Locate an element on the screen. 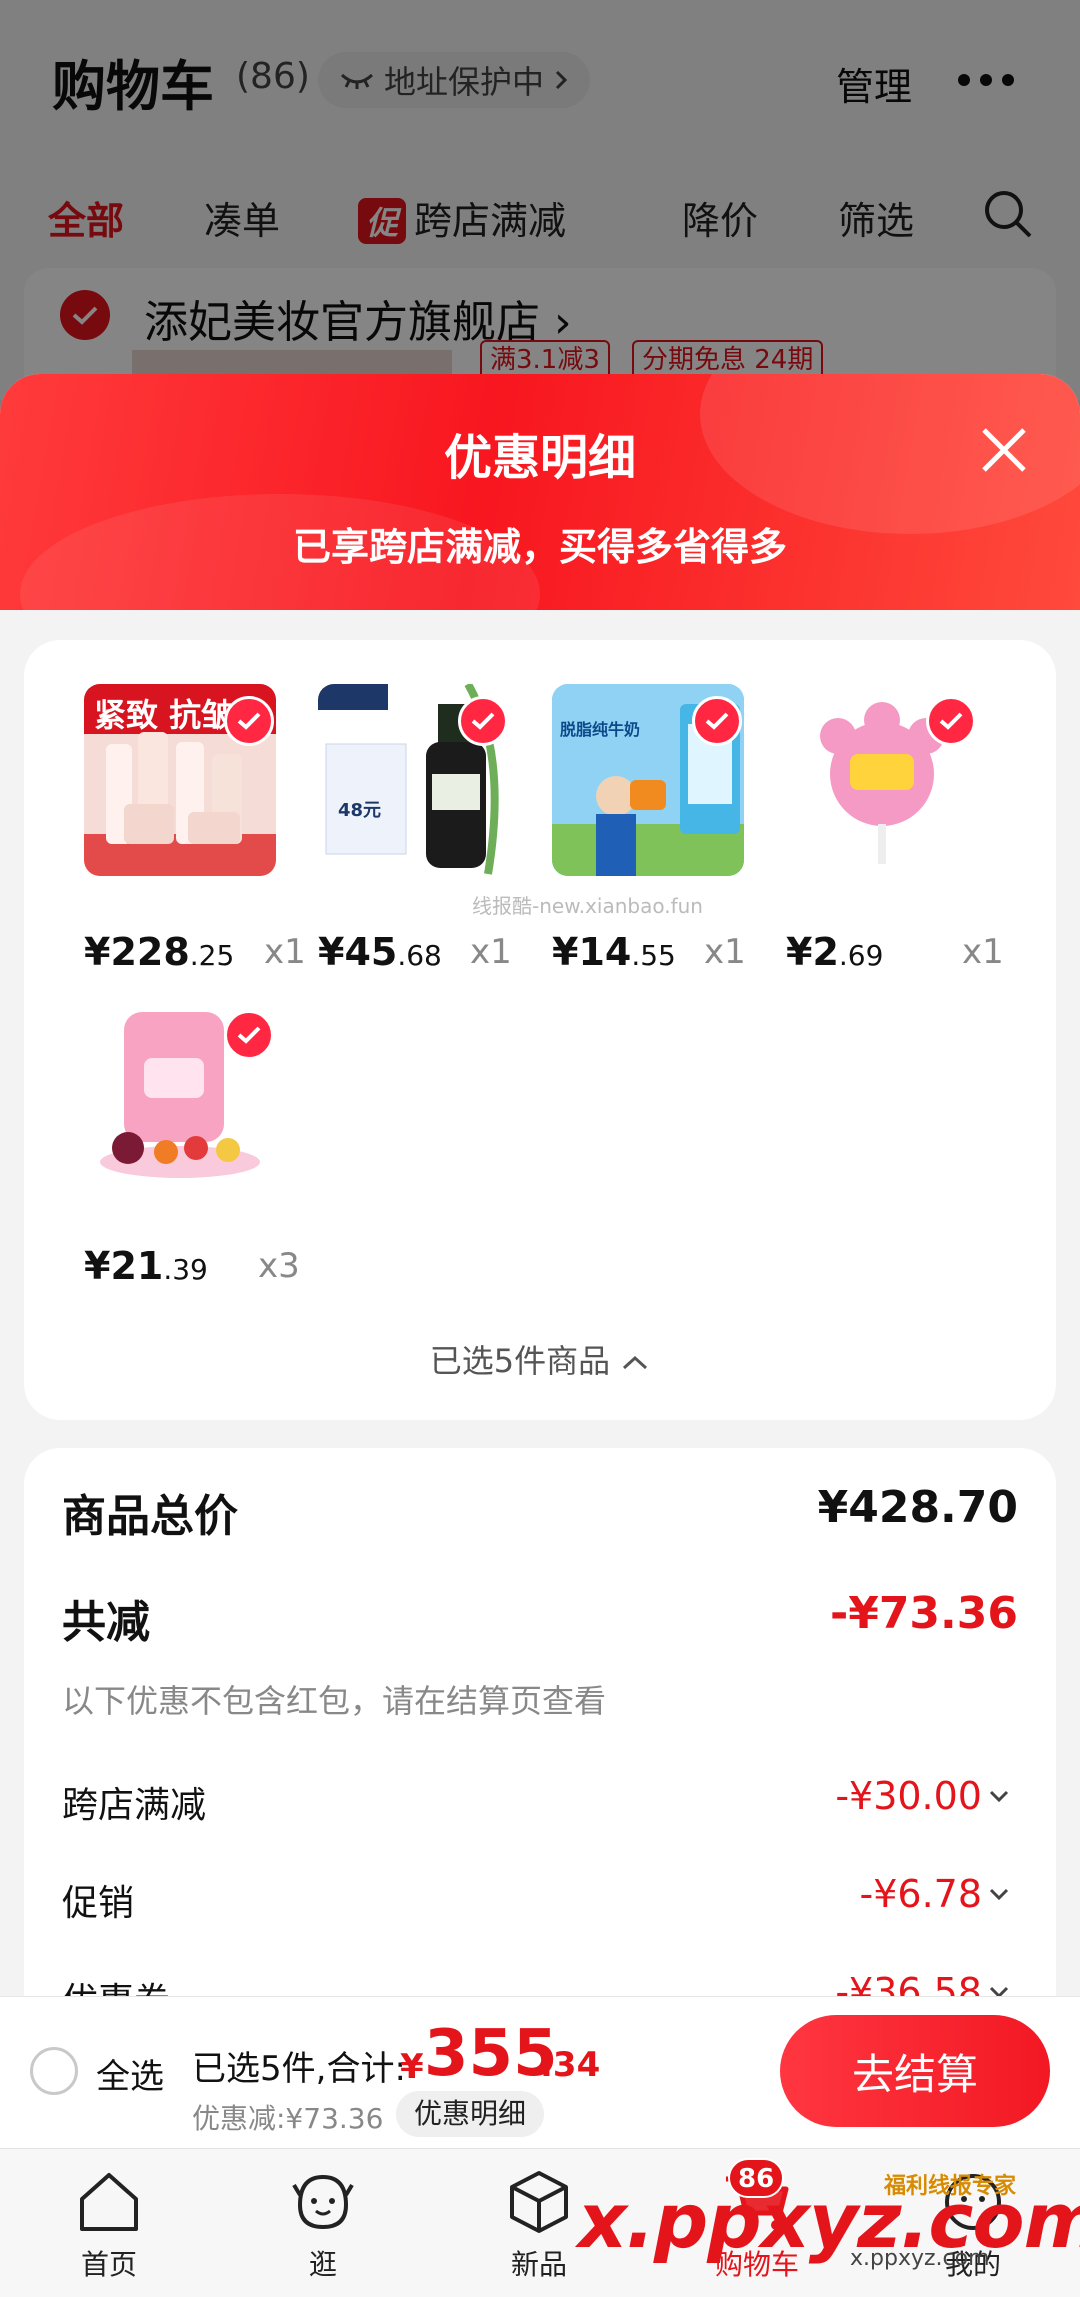 This screenshot has height=2297, width=1080. watermark-url: x.ppxyz.com is located at coordinates (920, 2258).